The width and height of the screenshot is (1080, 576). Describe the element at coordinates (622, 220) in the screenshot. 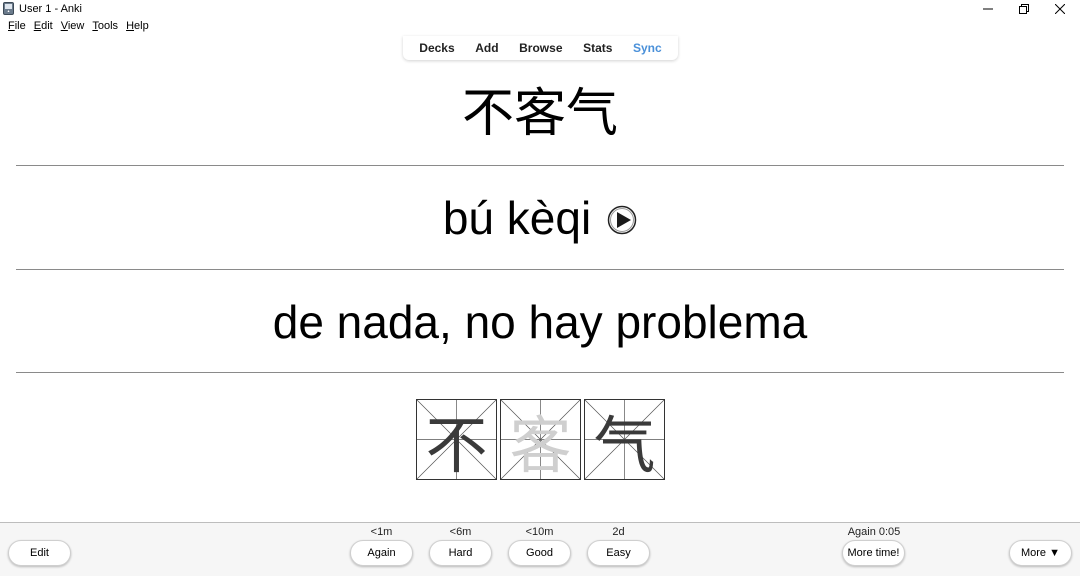

I see `play-audio-icon` at that location.